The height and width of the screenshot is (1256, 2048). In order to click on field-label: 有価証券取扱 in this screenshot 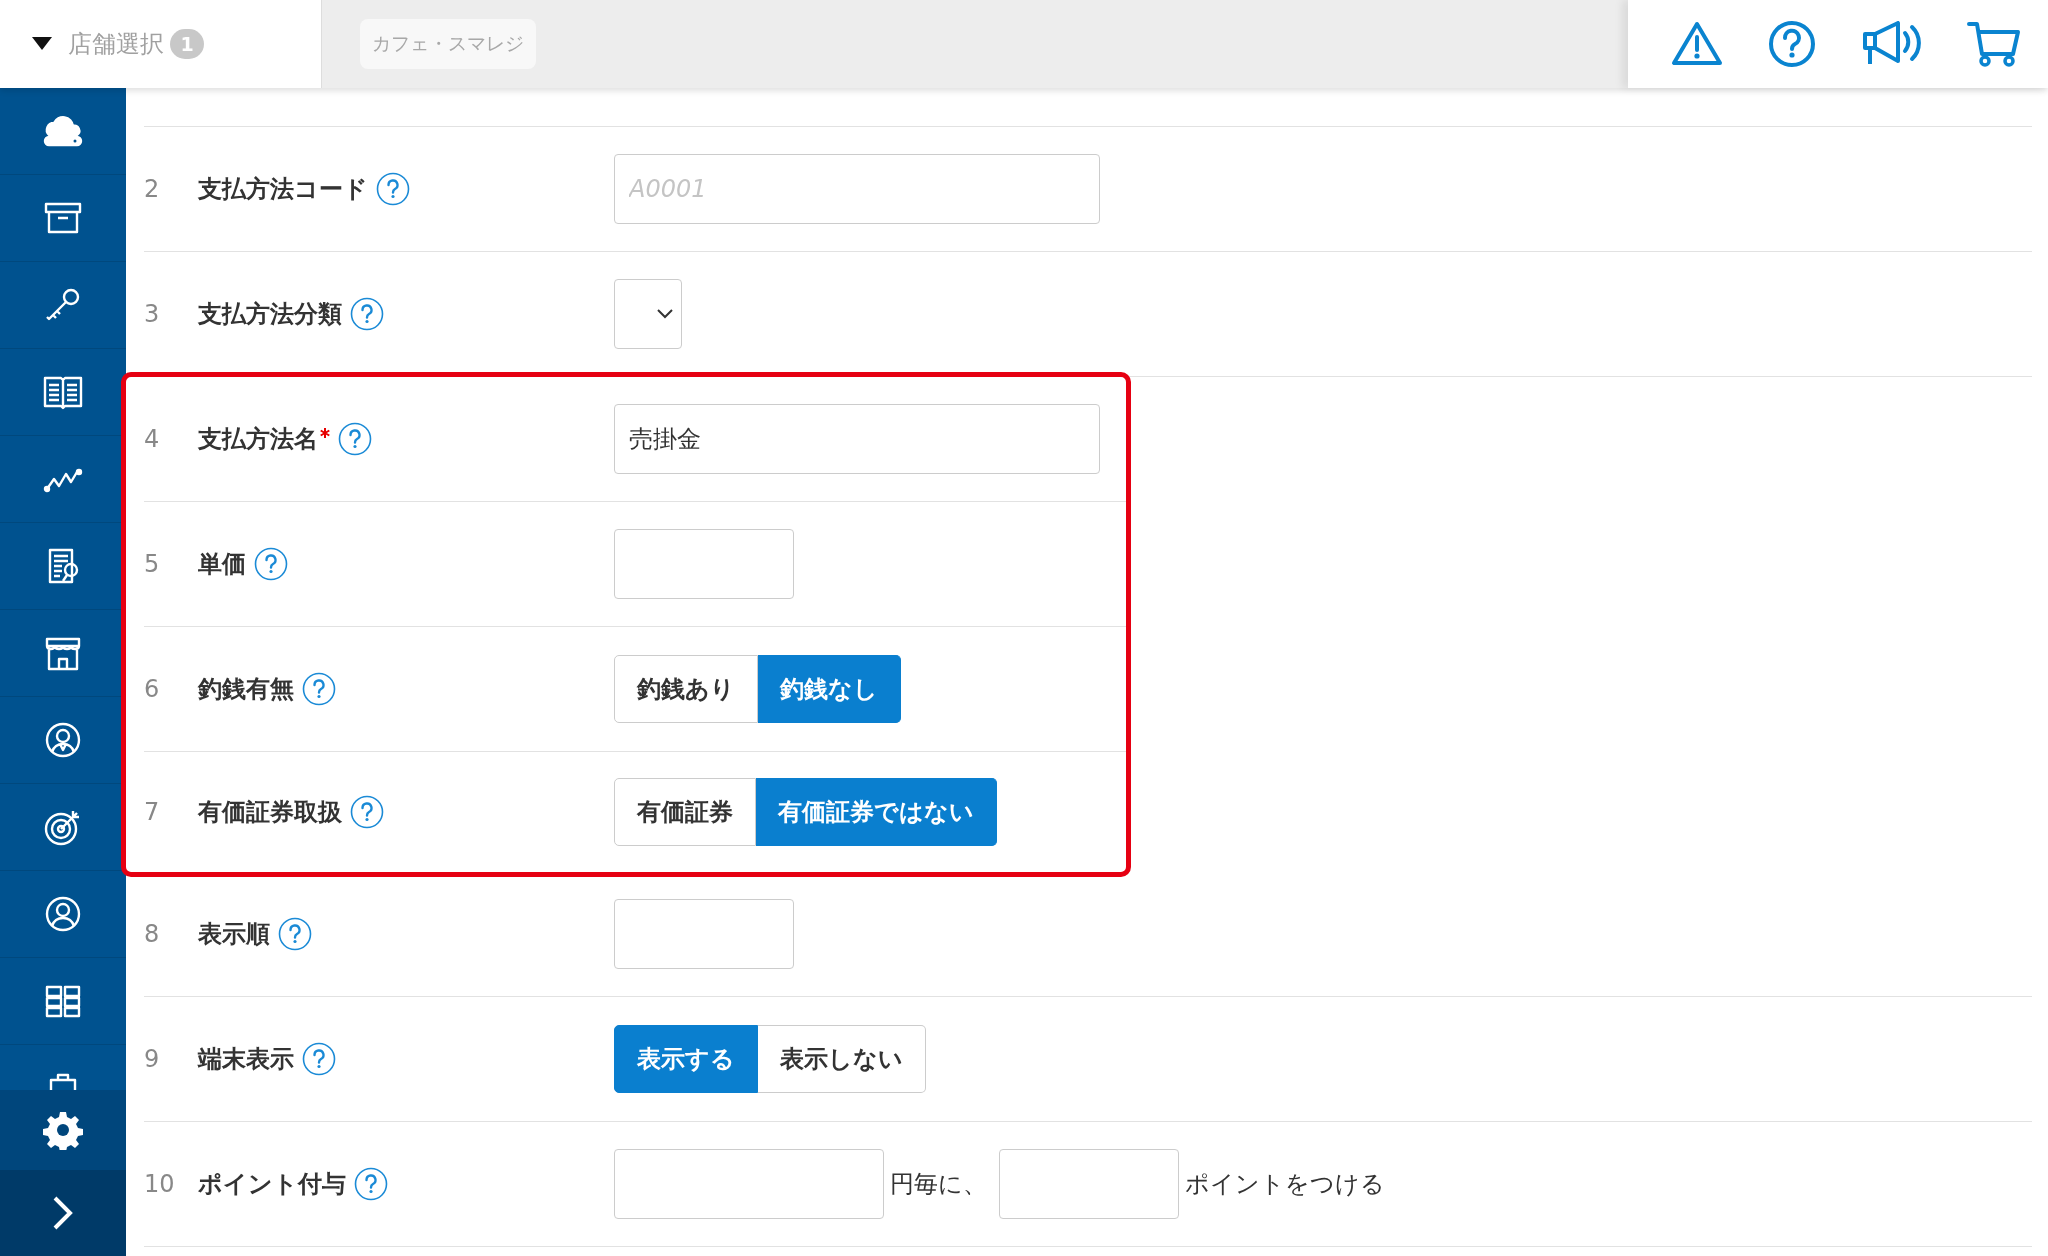, I will do `click(270, 812)`.